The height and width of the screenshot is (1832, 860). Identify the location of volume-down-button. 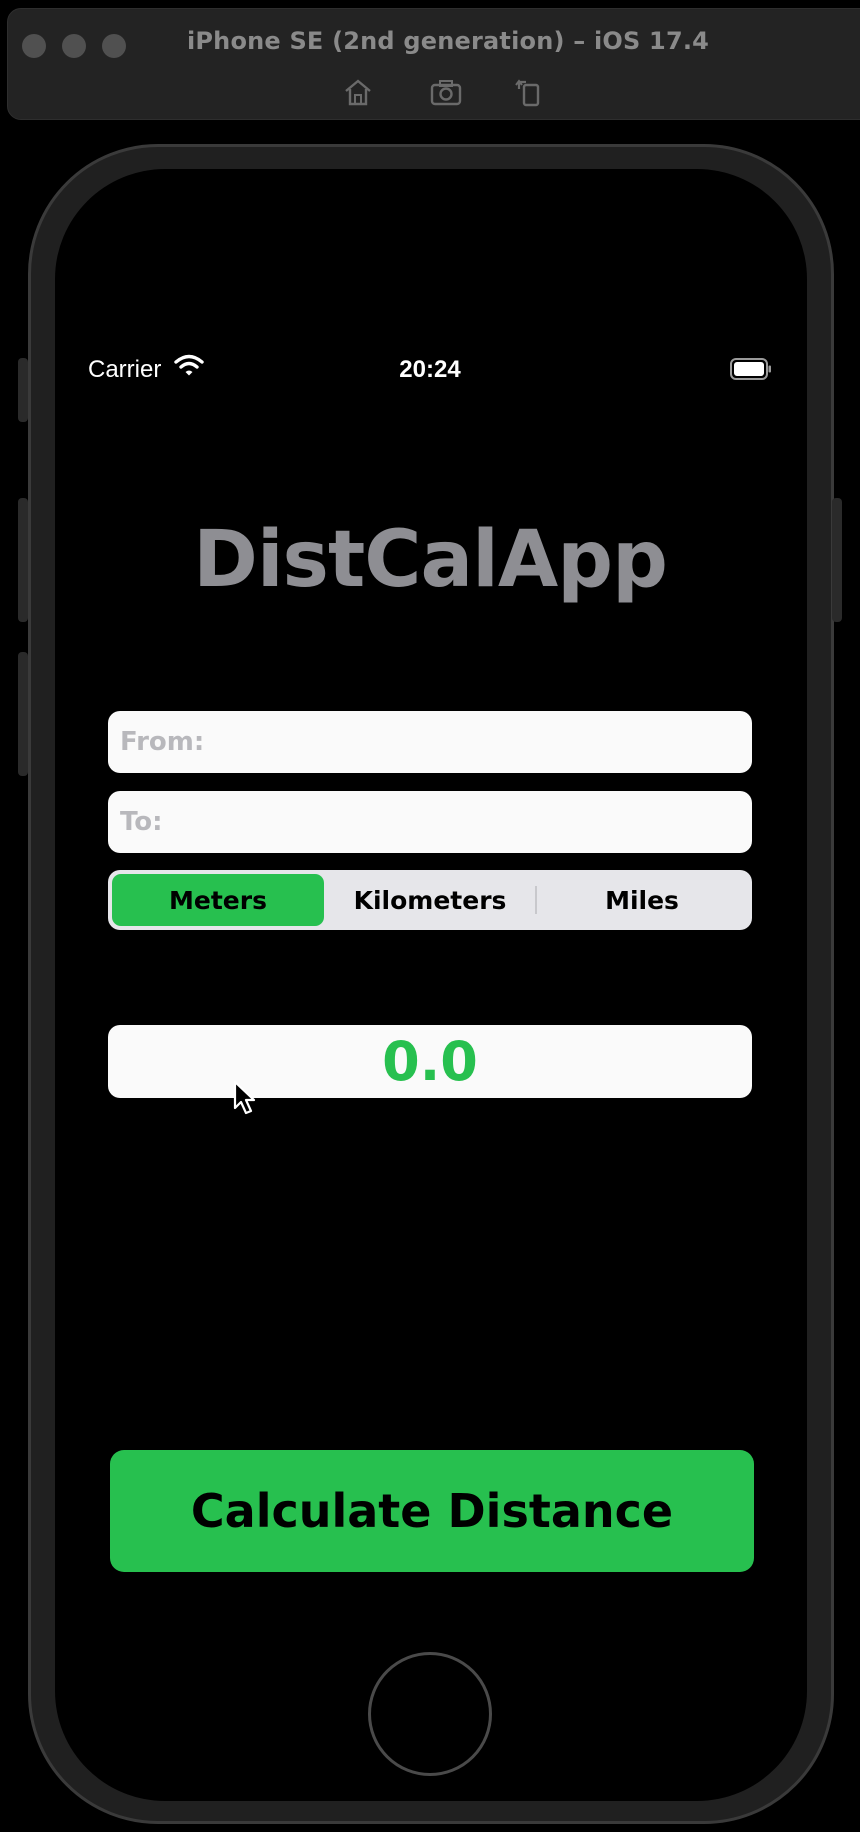
(23, 714).